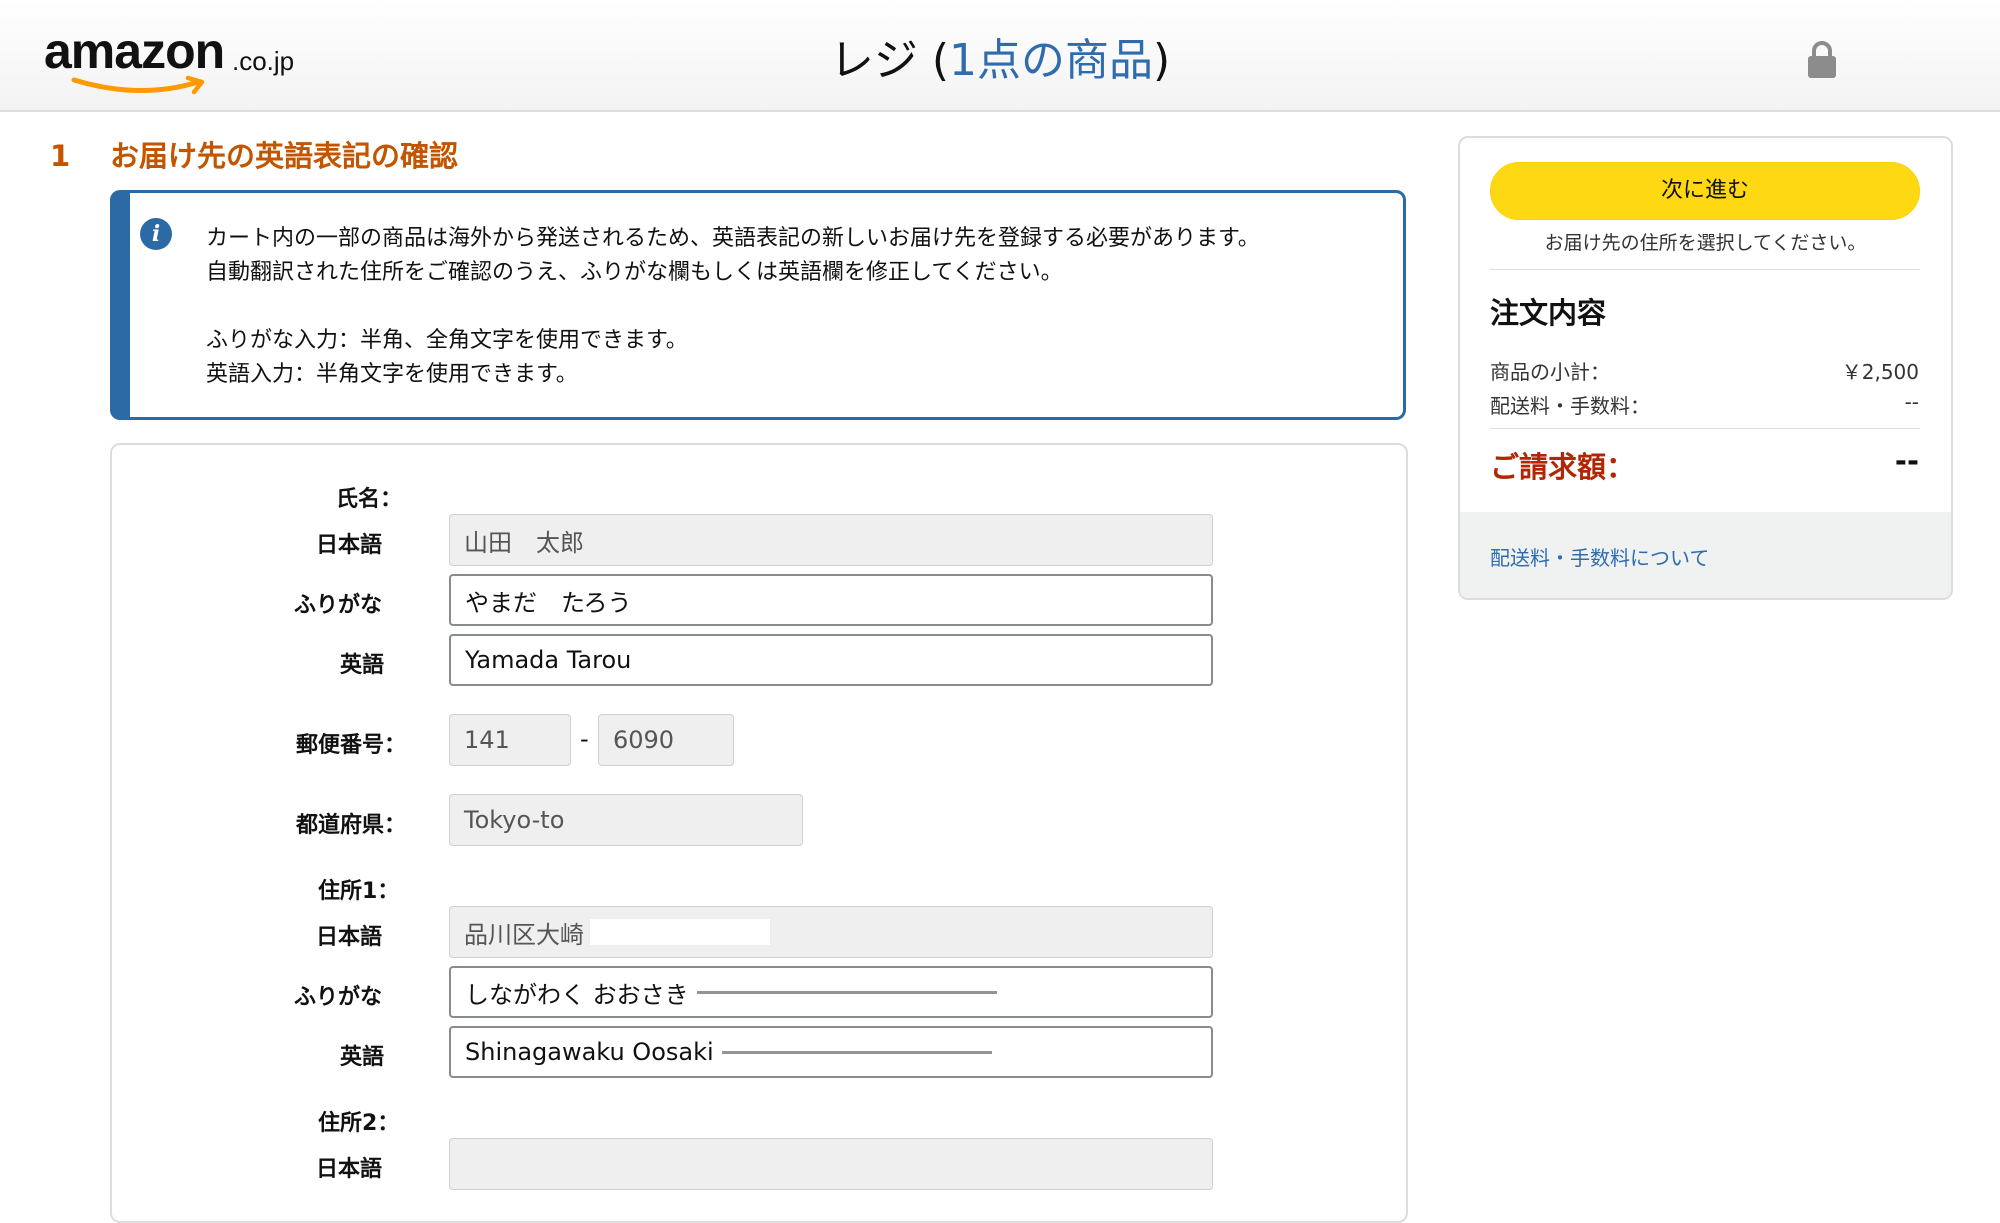 Image resolution: width=2000 pixels, height=1223 pixels. What do you see at coordinates (369, 499) in the screenshot?
I see `name-section-label: 氏名：` at bounding box center [369, 499].